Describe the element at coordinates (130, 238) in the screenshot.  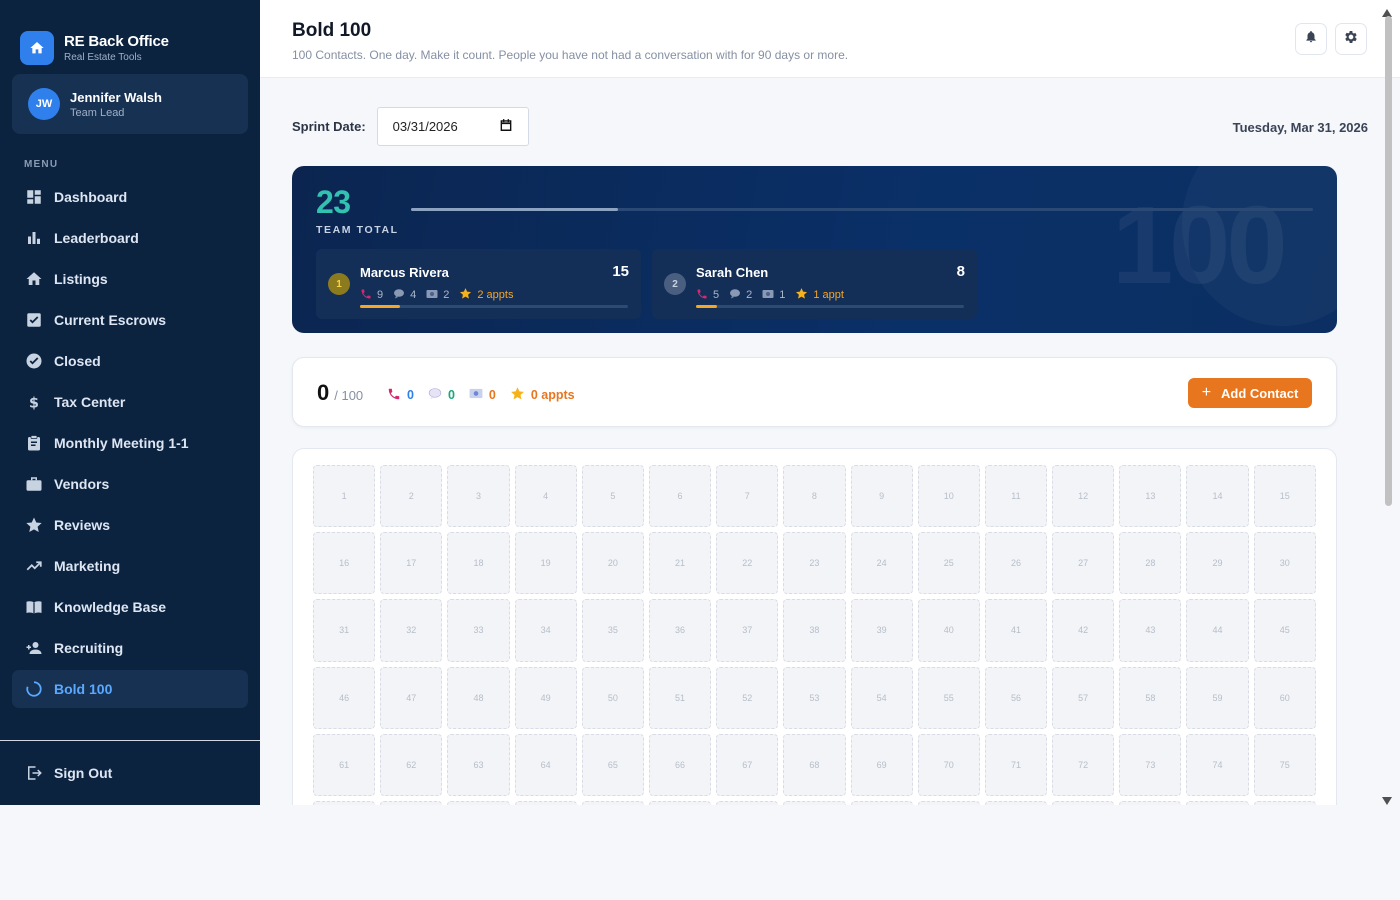
I see `sidebar-item-leaderboard: Leaderboard` at that location.